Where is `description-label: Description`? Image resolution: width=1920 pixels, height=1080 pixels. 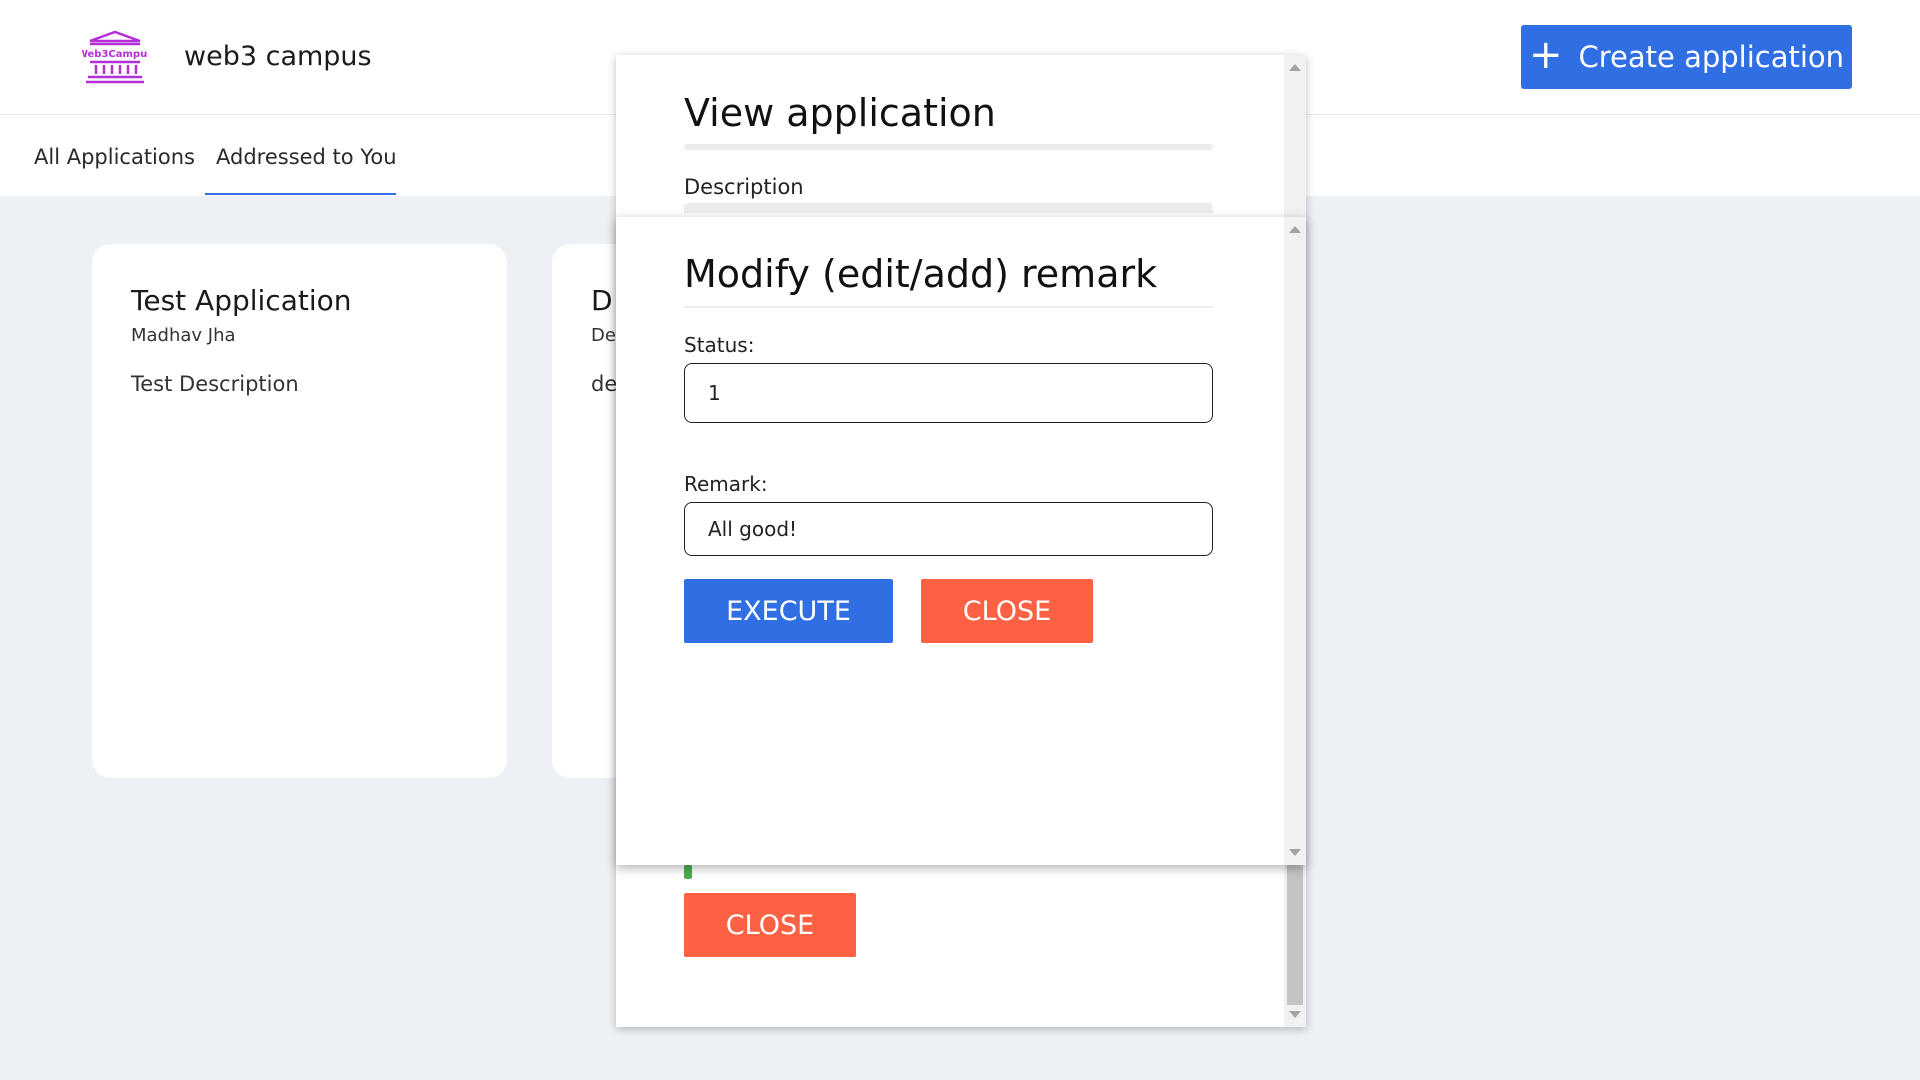 description-label: Description is located at coordinates (744, 187).